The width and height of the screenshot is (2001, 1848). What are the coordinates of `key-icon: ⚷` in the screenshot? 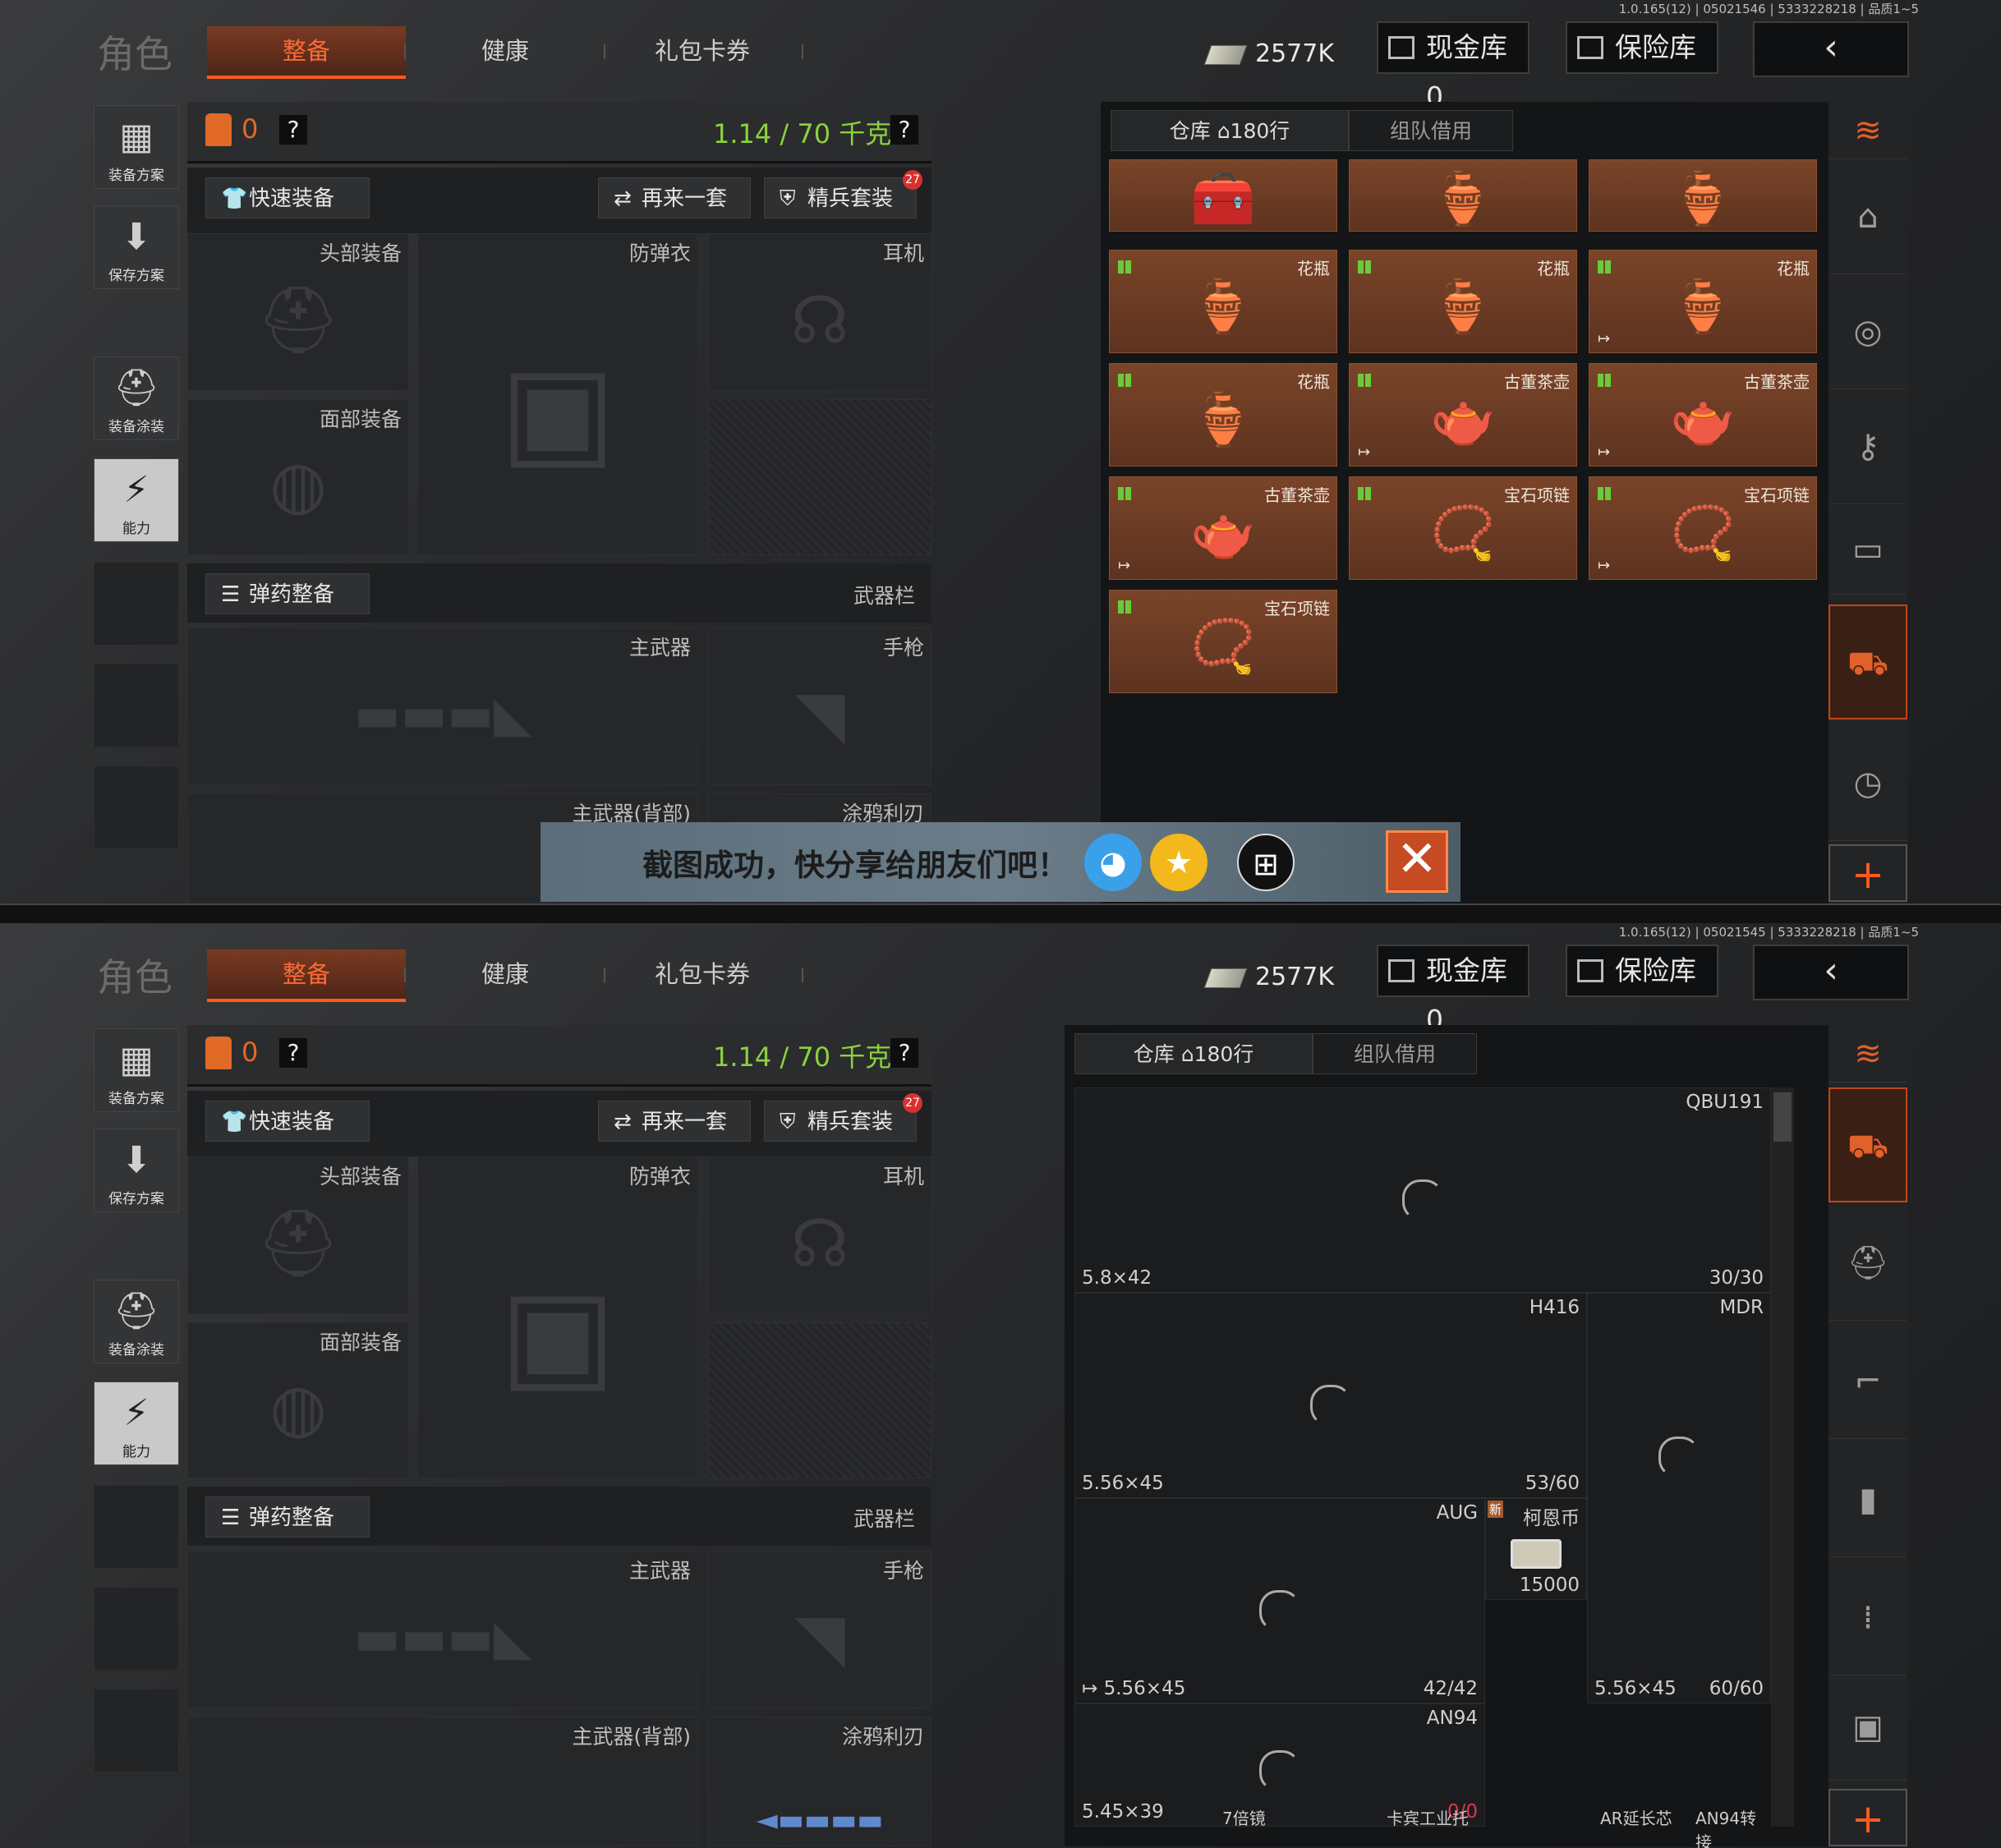 It's located at (1868, 446).